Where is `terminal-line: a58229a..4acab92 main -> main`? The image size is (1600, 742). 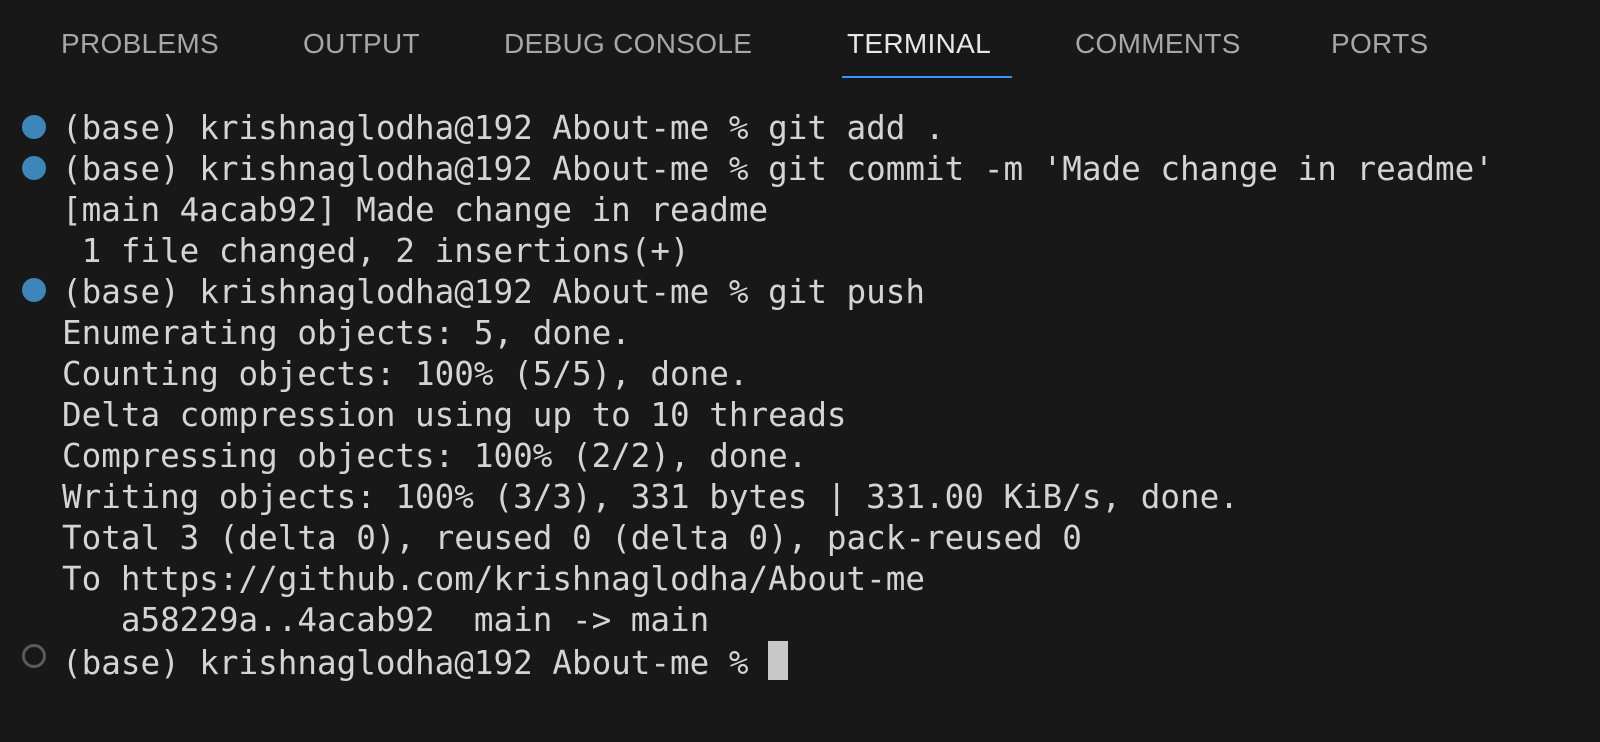 terminal-line: a58229a..4acab92 main -> main is located at coordinates (386, 620).